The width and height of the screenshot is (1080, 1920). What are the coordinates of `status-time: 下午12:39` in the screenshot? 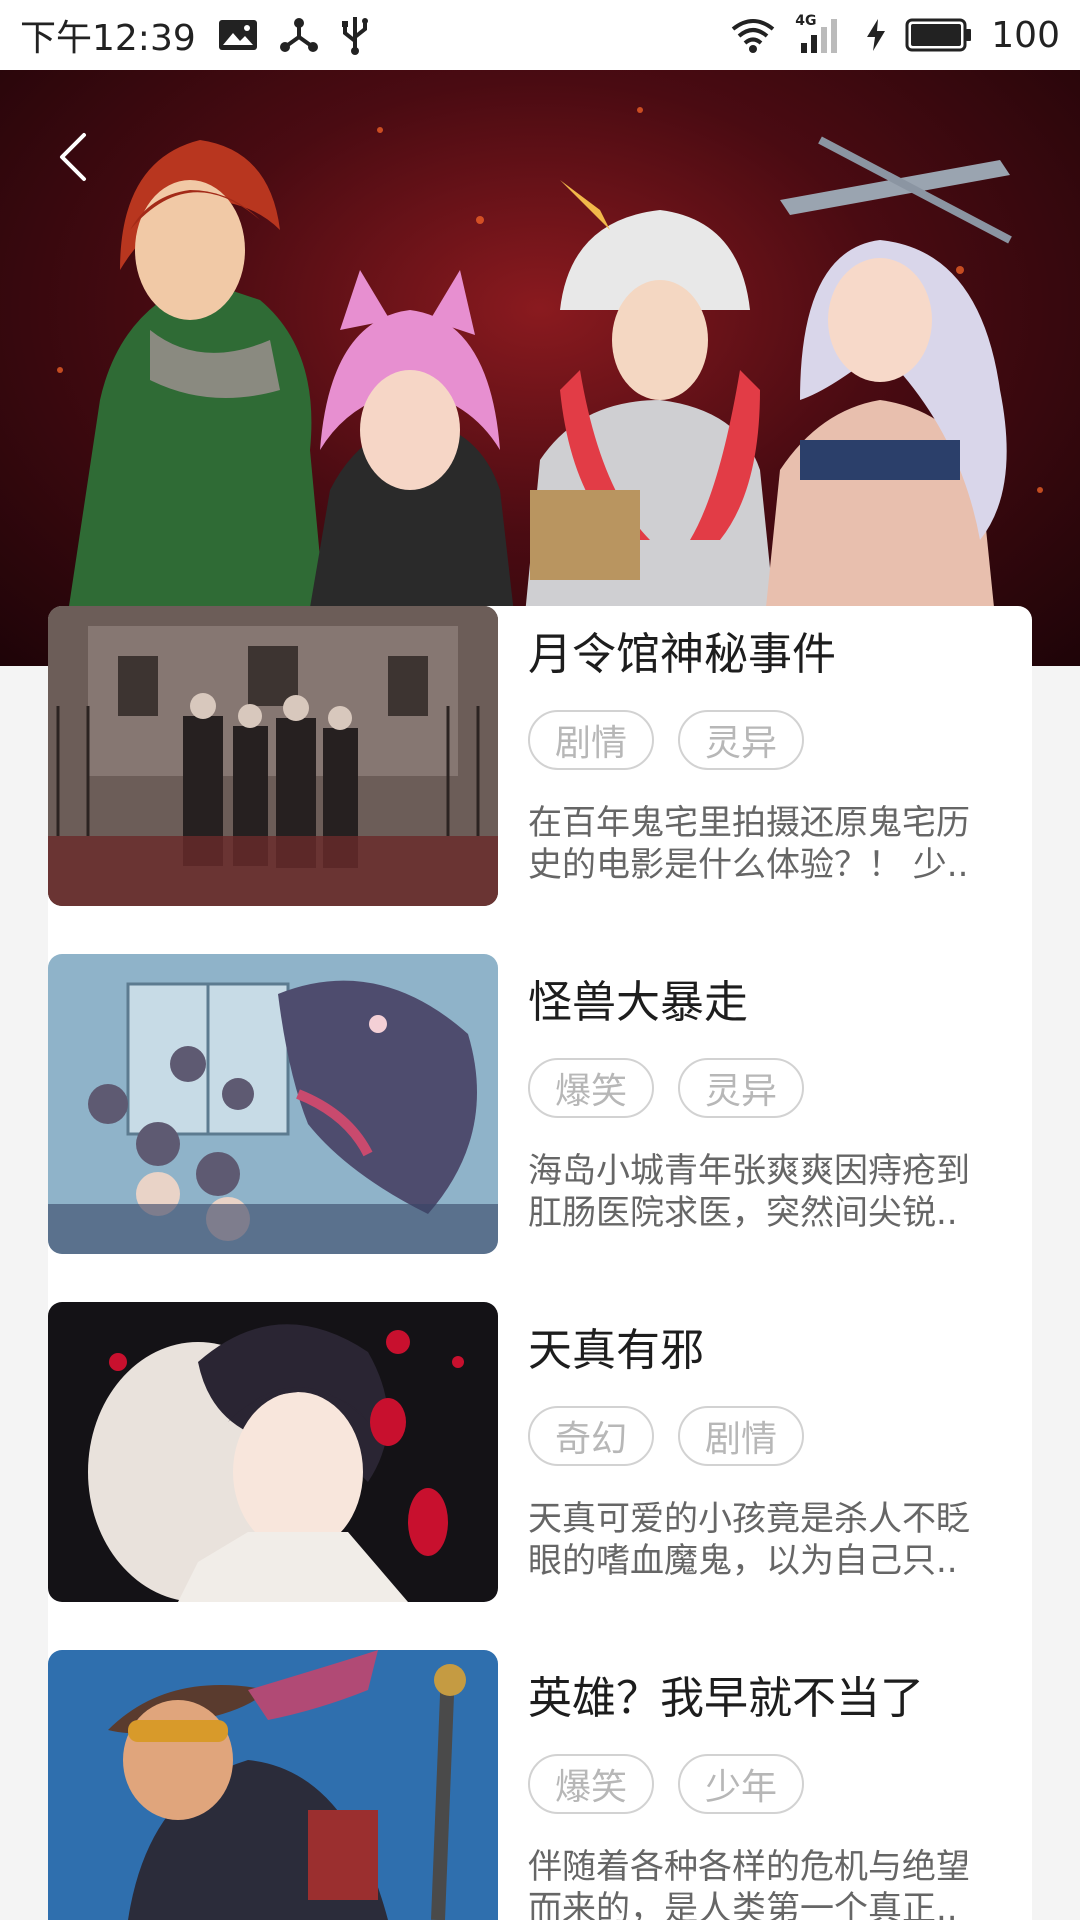 It's located at (108, 38).